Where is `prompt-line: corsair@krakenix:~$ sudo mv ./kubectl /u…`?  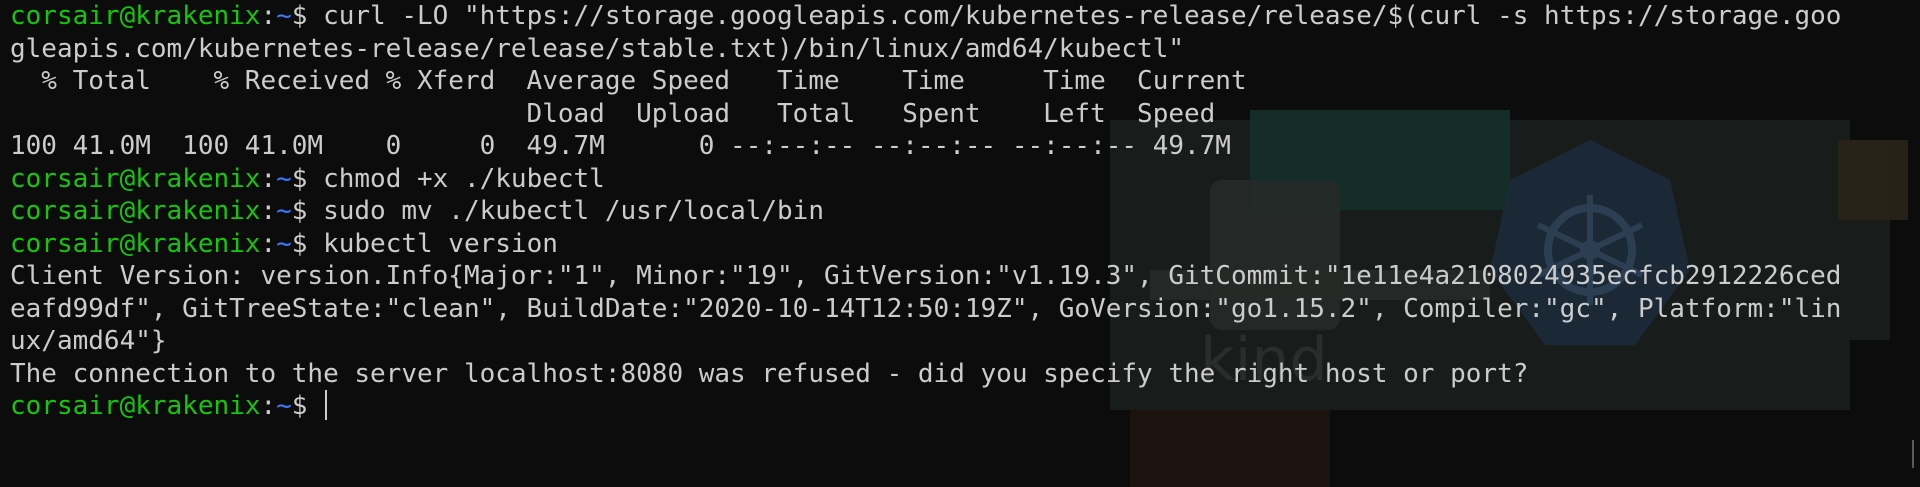 prompt-line: corsair@krakenix:~$ sudo mv ./kubectl /u… is located at coordinates (925, 211).